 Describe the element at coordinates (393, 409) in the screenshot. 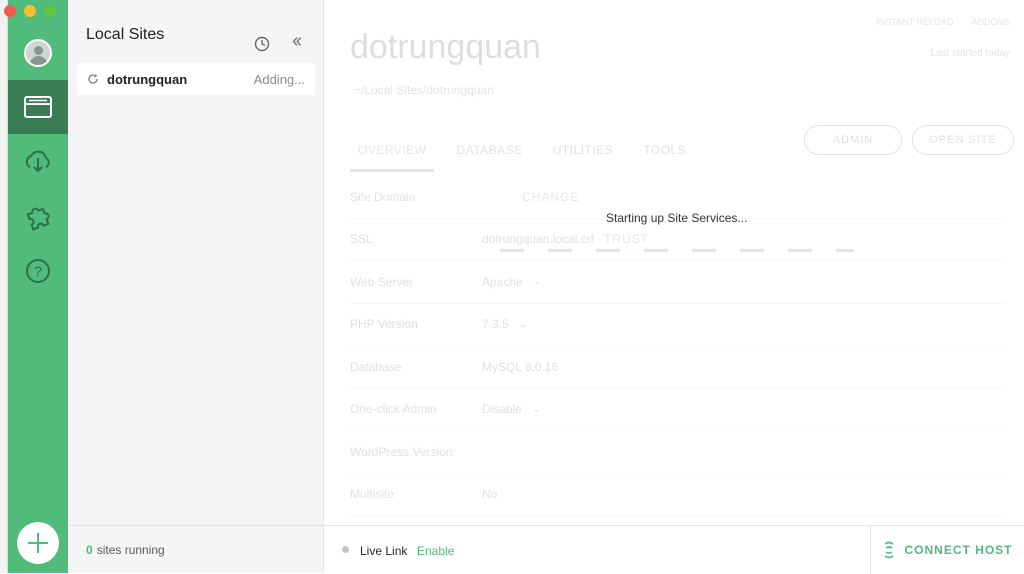

I see `row-label: One-click Admin` at that location.